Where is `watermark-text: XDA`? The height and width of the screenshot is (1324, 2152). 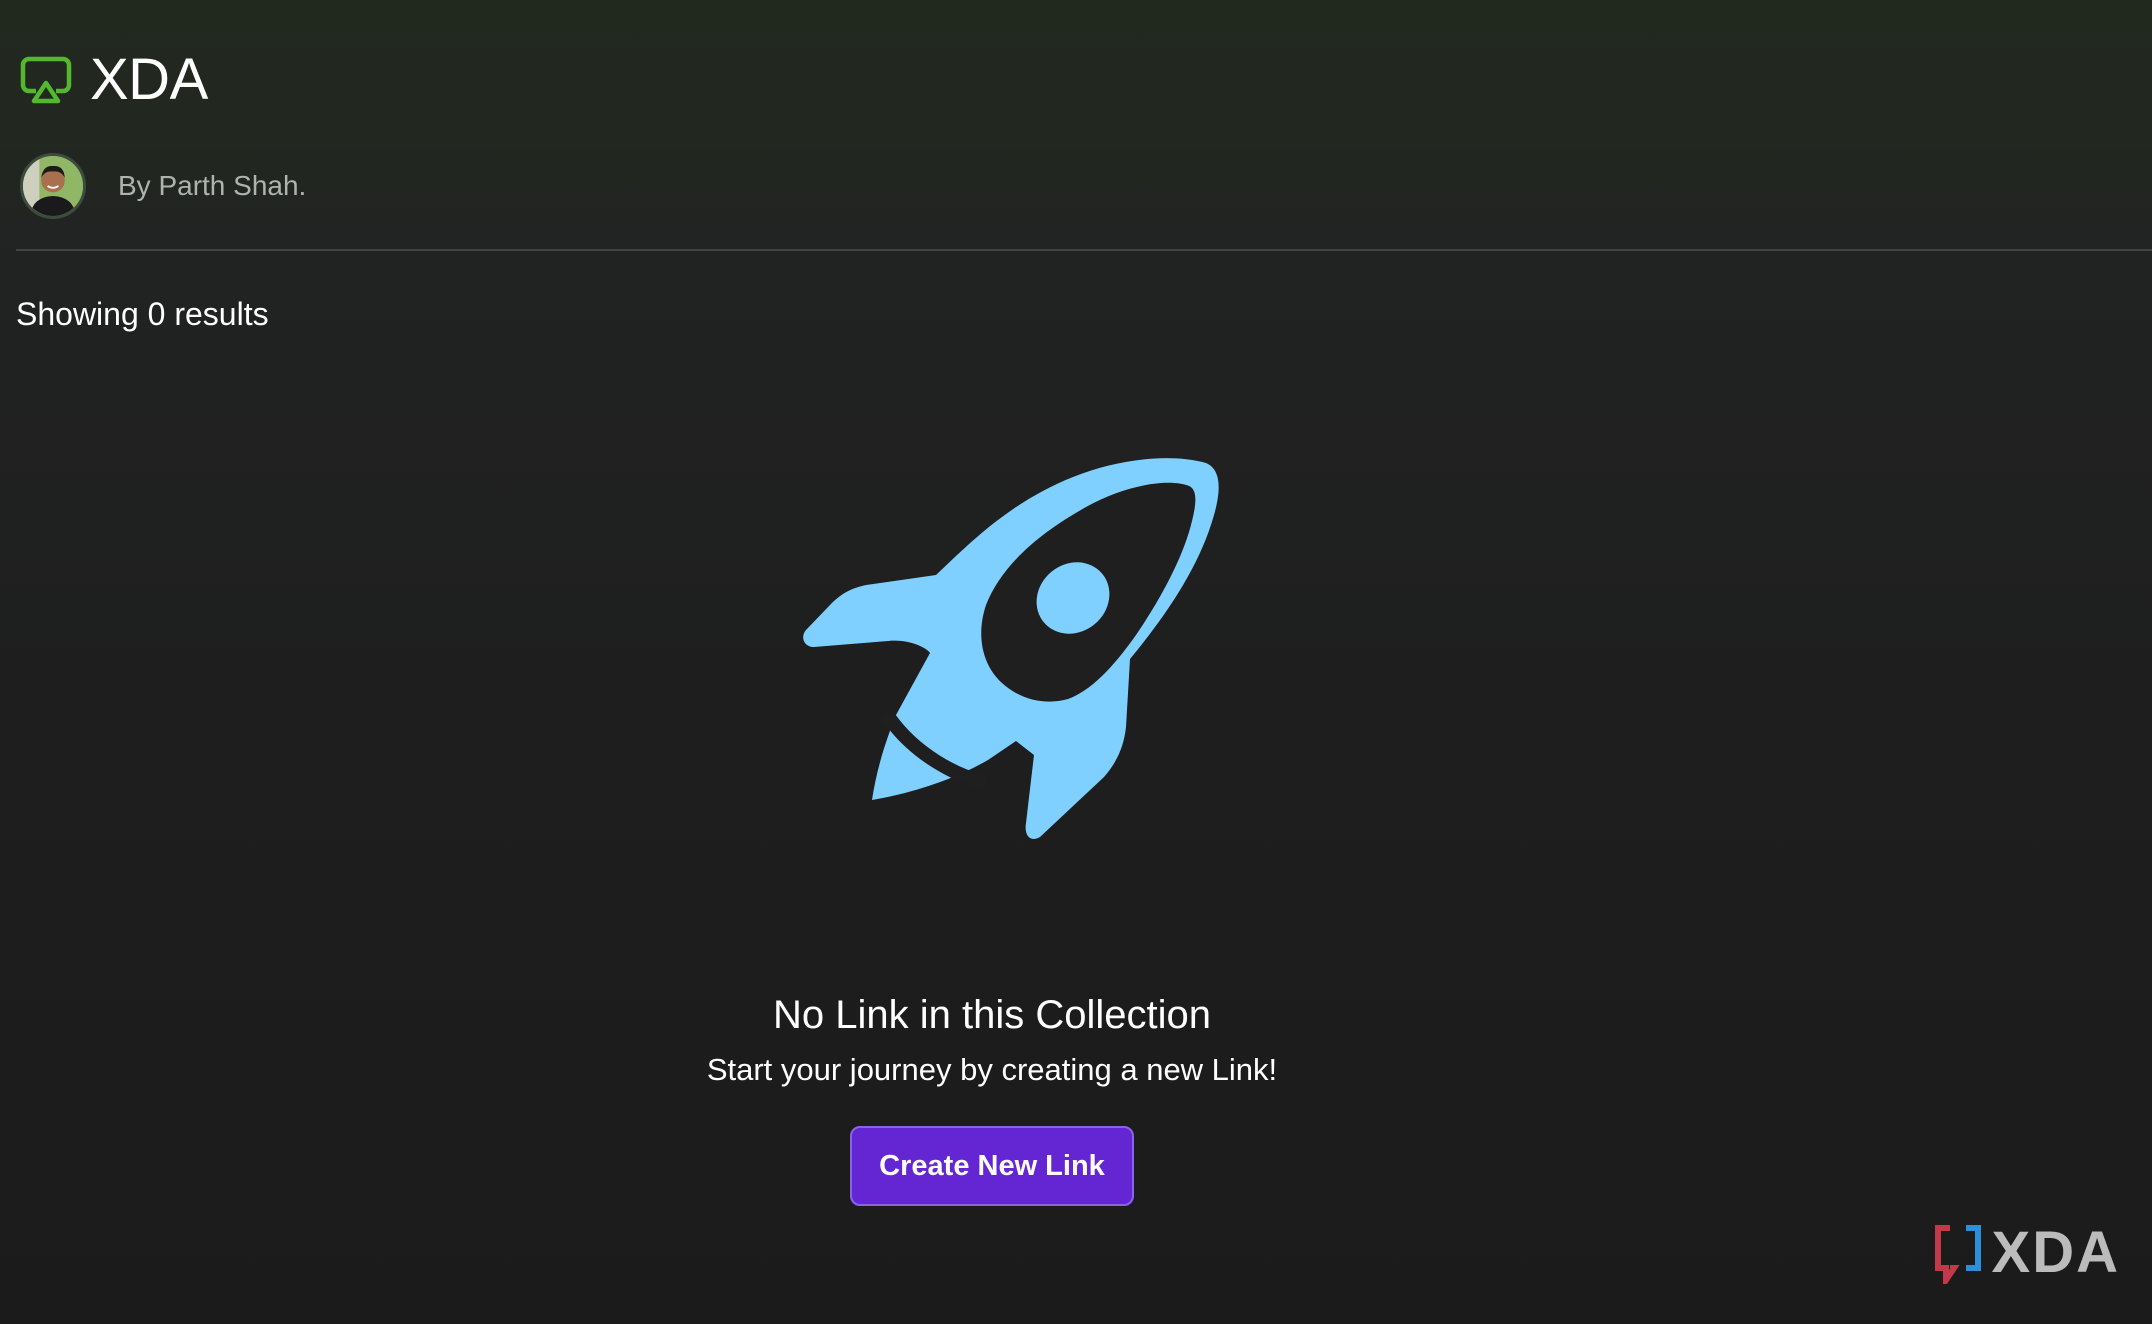
watermark-text: XDA is located at coordinates (2055, 1252).